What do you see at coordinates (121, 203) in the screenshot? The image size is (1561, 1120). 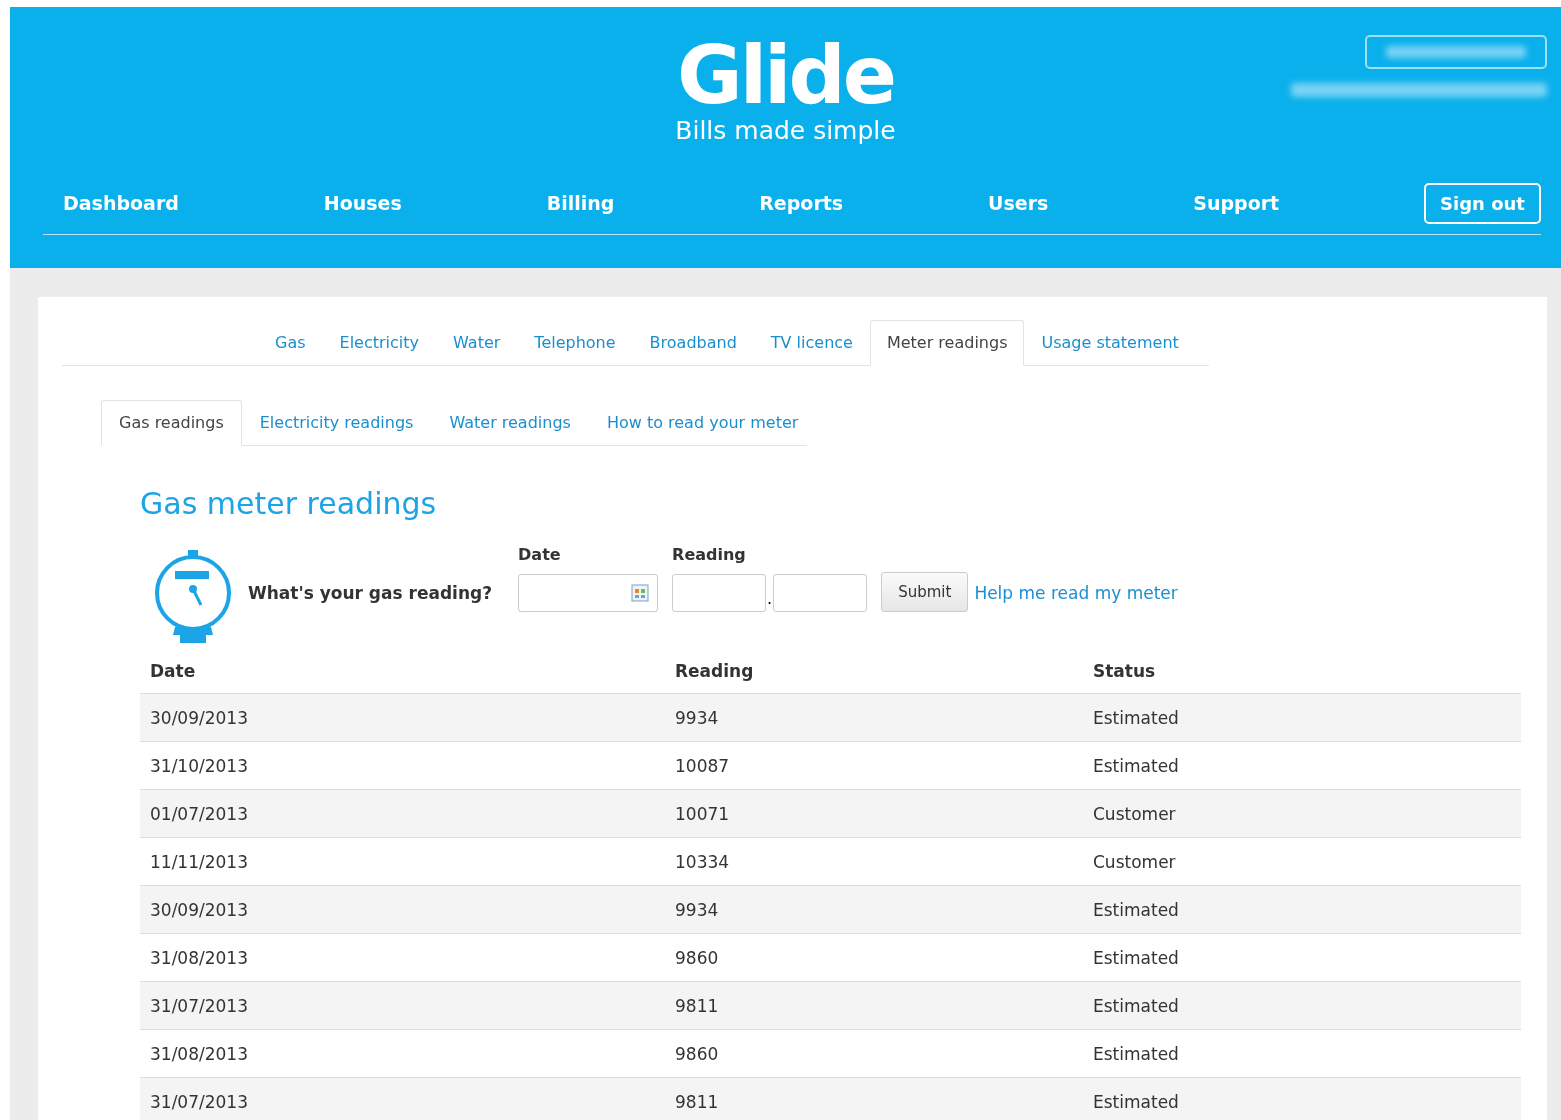 I see `nav-link: Dashboard` at bounding box center [121, 203].